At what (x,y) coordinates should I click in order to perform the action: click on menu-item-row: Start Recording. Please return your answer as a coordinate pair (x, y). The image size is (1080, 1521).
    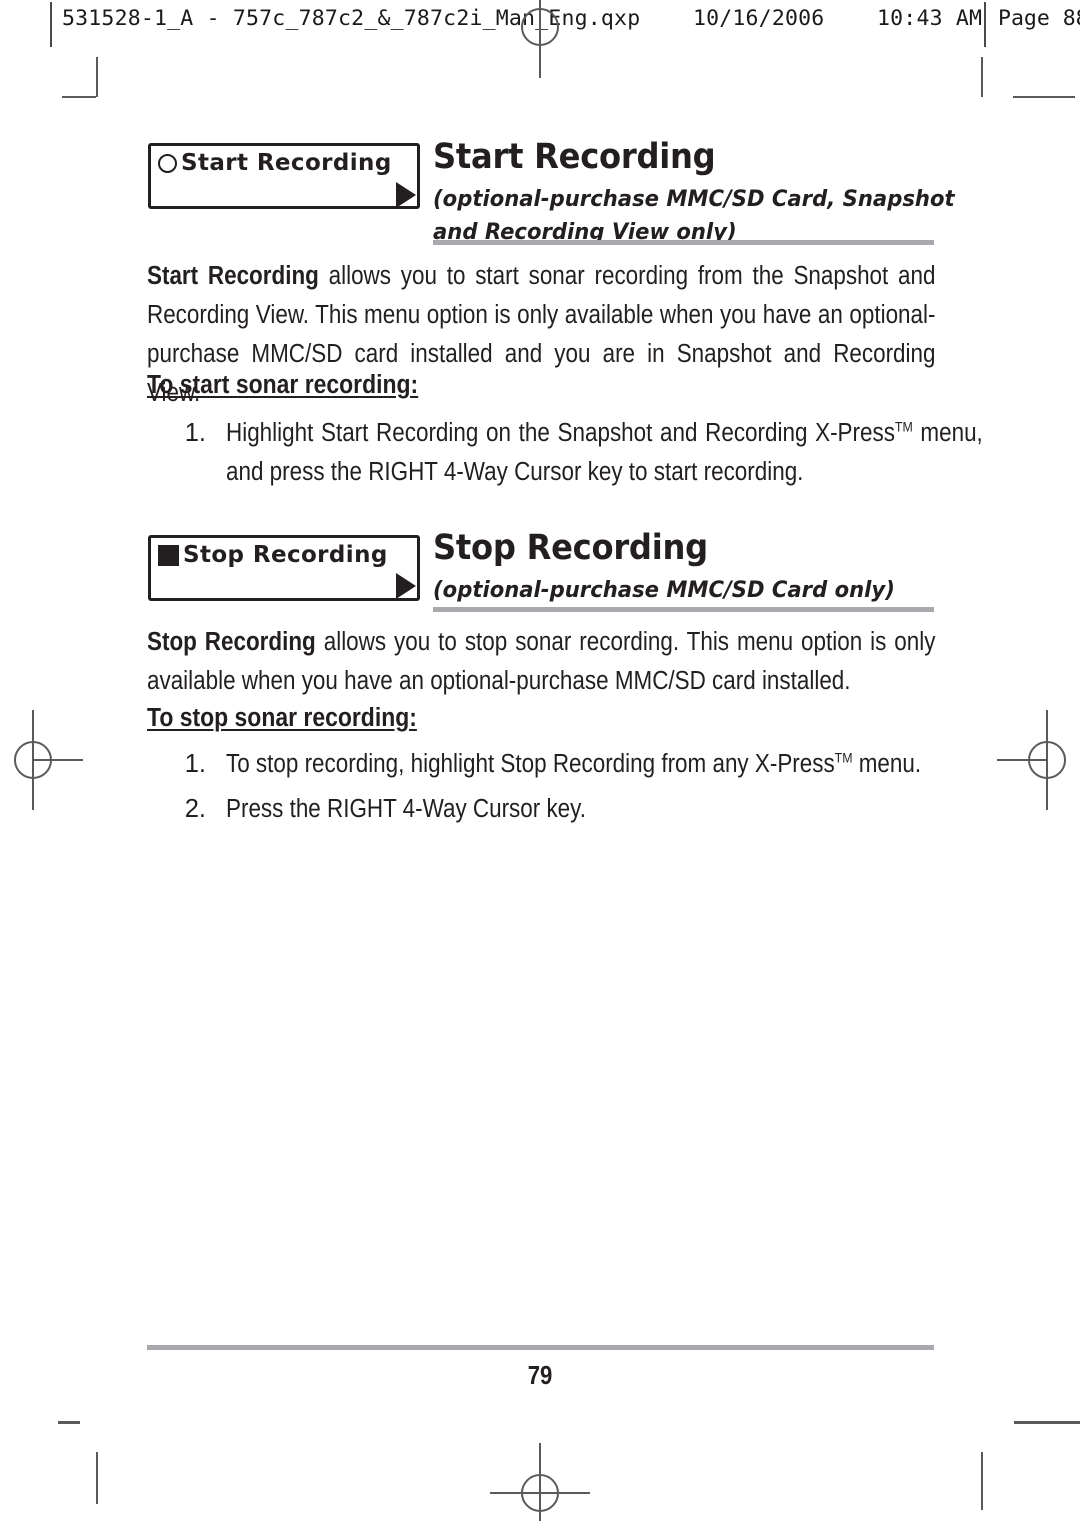
    Looking at the image, I should click on (275, 163).